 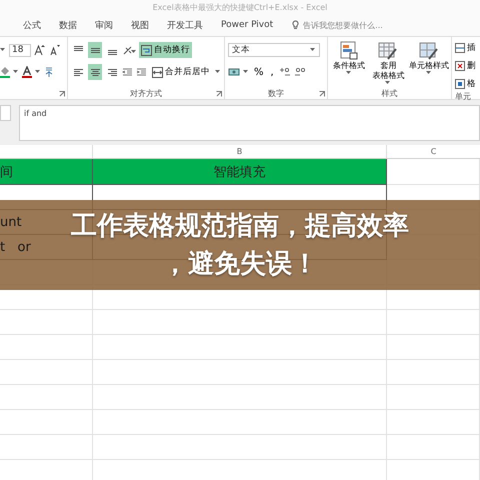 I want to click on wrap-text-icon, so click(x=146, y=50).